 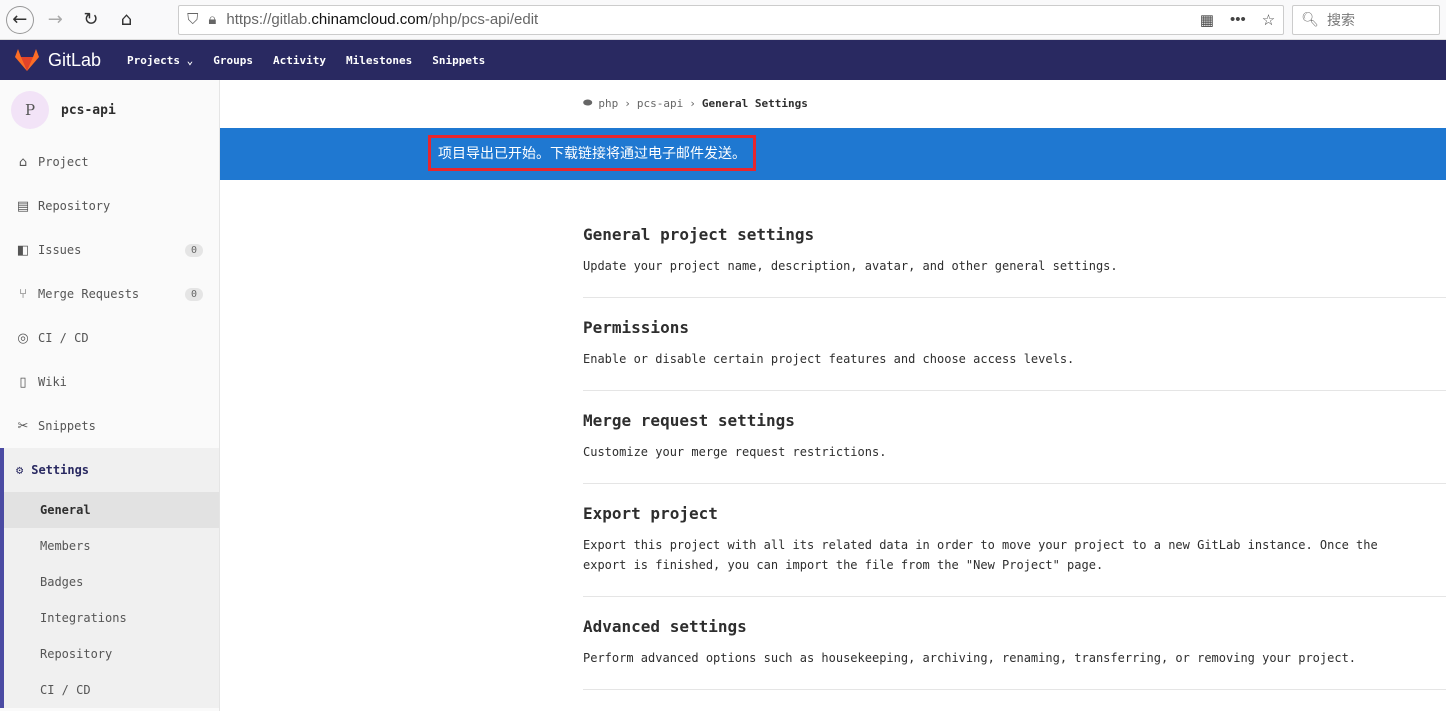 What do you see at coordinates (20, 19) in the screenshot?
I see `back-button: ←` at bounding box center [20, 19].